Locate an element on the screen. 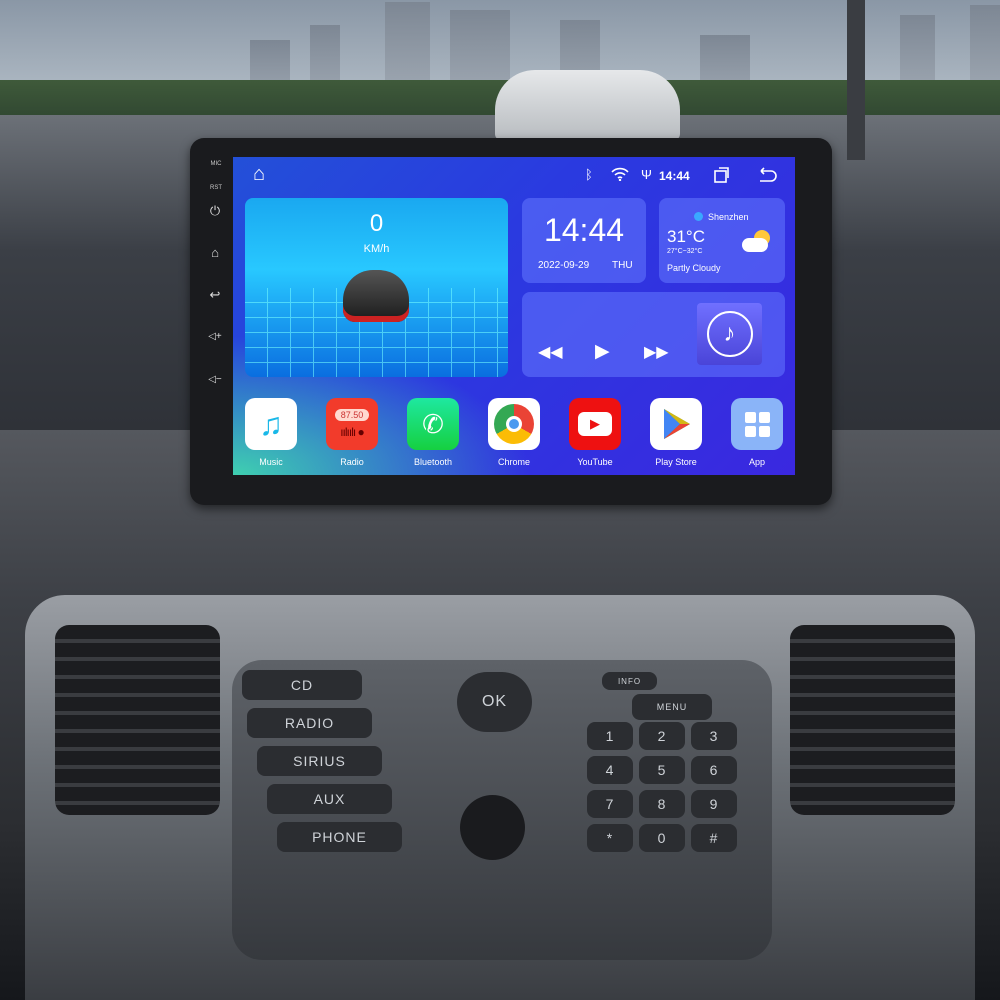  back-icon is located at coordinates (767, 176).